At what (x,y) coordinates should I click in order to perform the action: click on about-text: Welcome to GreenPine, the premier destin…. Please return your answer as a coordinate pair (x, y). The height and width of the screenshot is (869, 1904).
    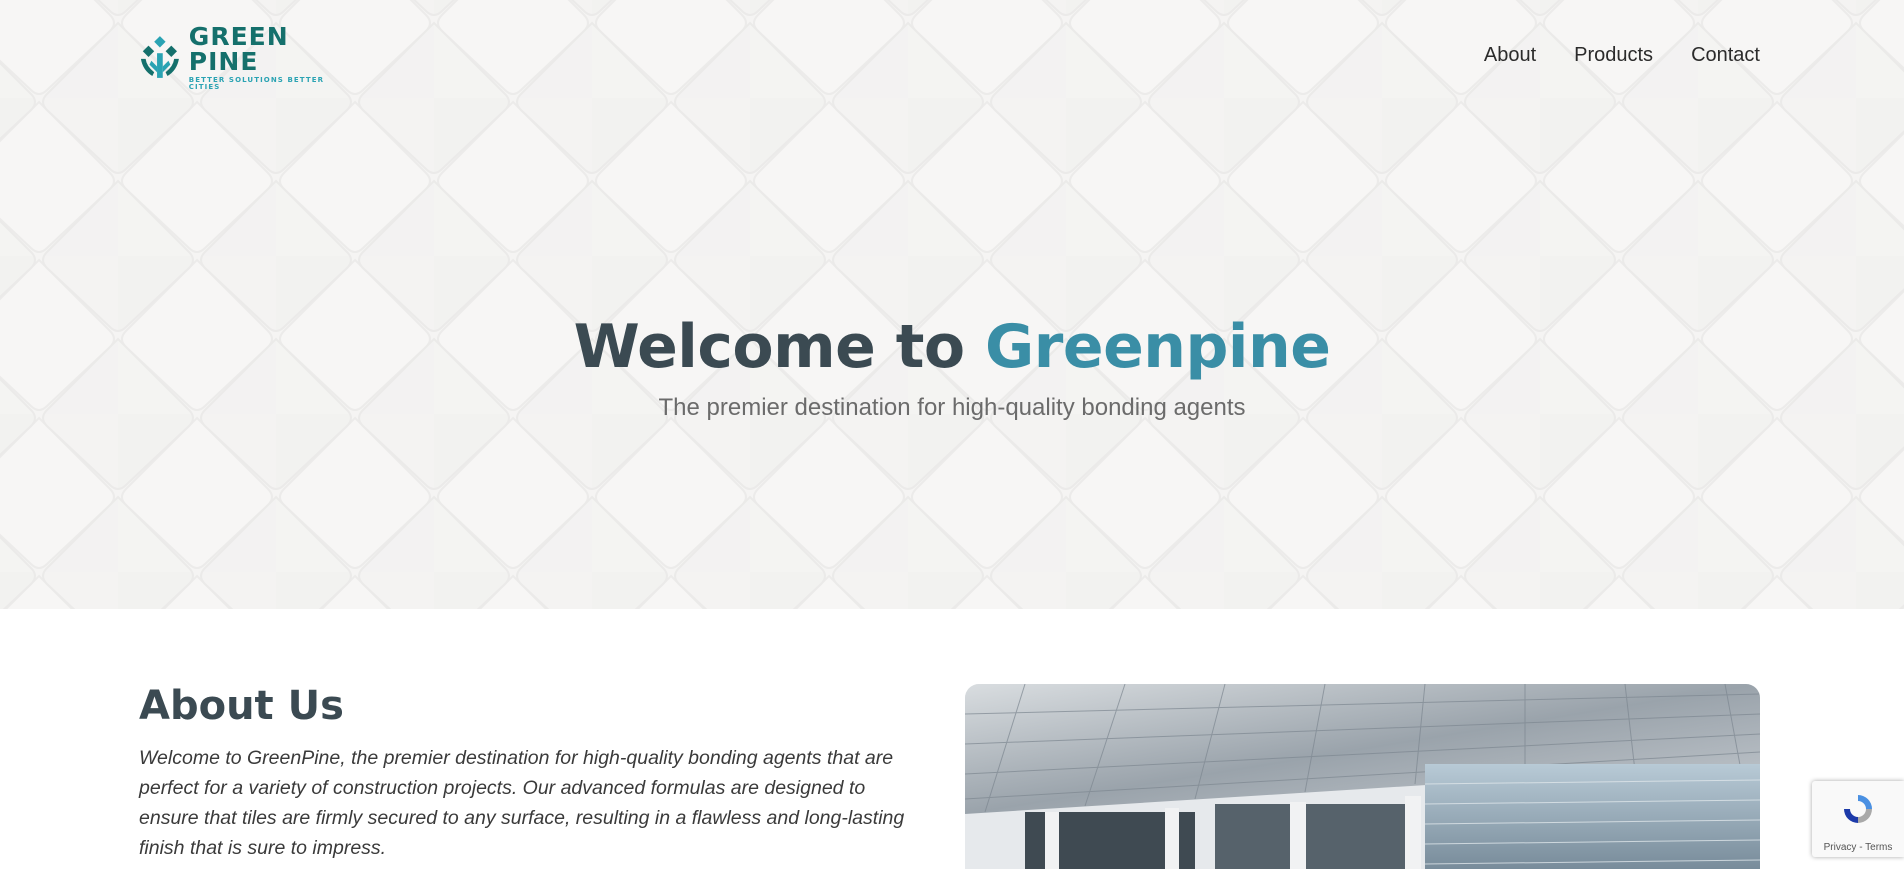
    Looking at the image, I should click on (522, 803).